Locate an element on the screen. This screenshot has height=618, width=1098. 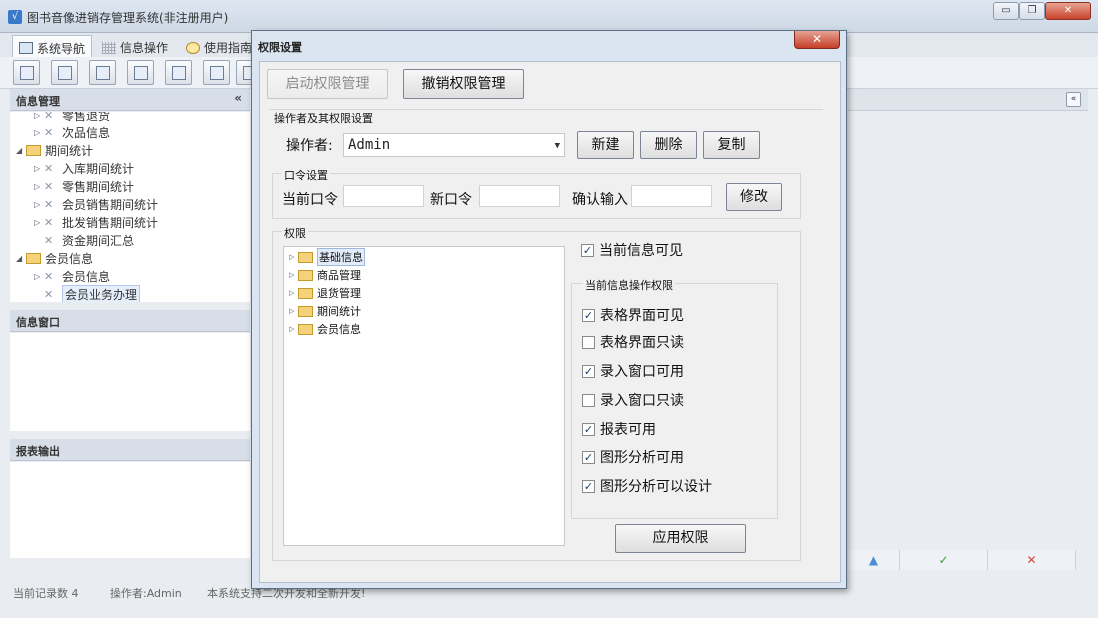
tree-item: ✕ 资金期间汇总 is located at coordinates (89, 240).